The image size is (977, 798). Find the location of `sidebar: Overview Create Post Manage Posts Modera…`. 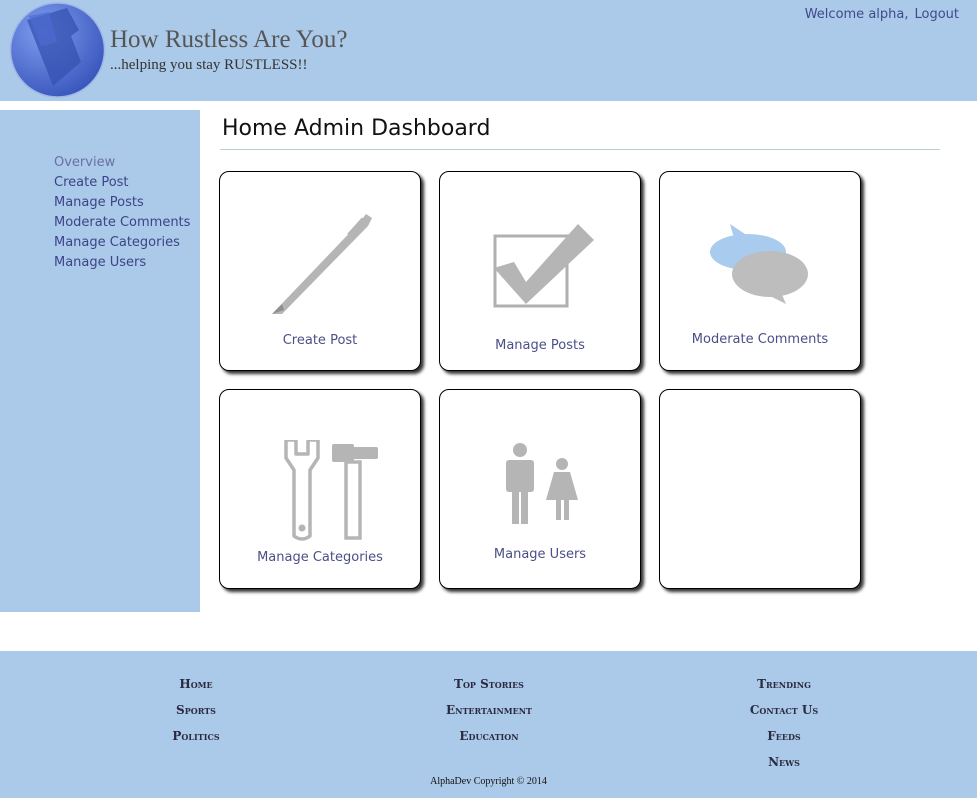

sidebar: Overview Create Post Manage Posts Modera… is located at coordinates (100, 361).